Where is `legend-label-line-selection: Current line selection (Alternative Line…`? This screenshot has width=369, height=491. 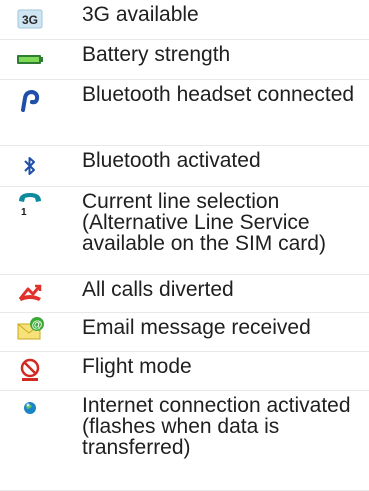
legend-label-line-selection: Current line selection (Alternative Line… is located at coordinates (204, 222).